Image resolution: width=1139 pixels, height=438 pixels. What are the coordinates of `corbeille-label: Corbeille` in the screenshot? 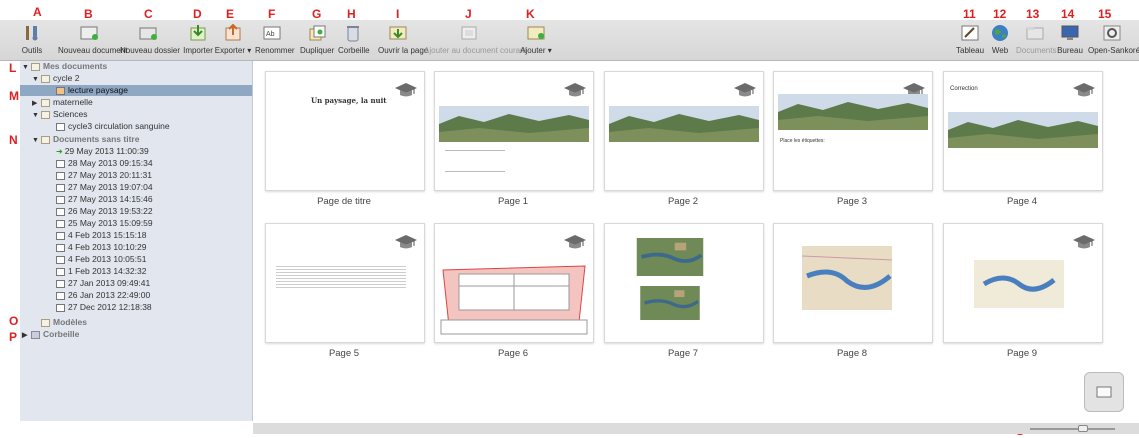 It's located at (354, 50).